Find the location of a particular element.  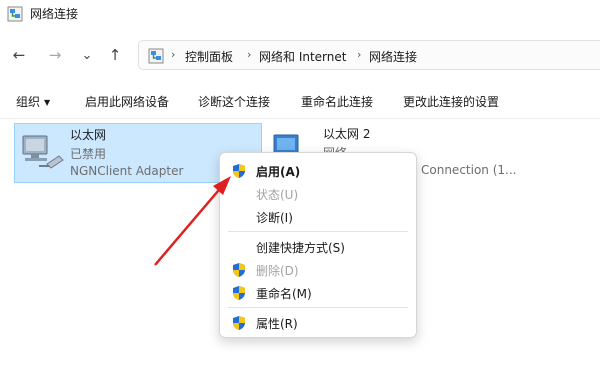

menu-label: 启用(A) is located at coordinates (278, 172).